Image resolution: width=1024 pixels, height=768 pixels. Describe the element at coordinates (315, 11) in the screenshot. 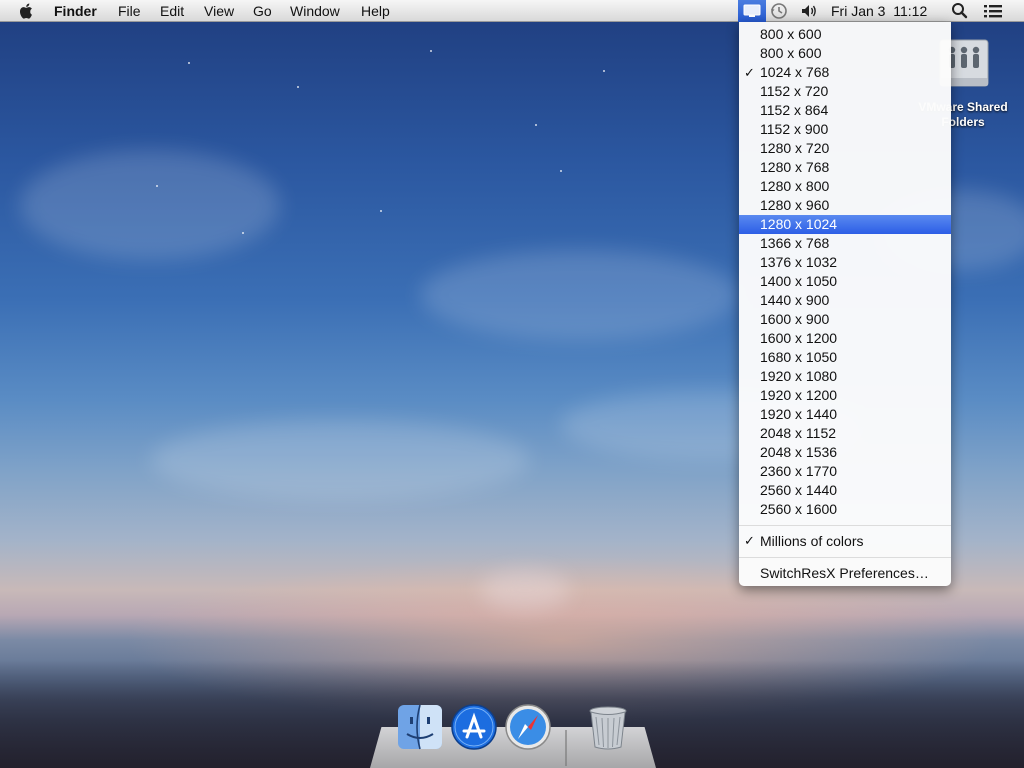

I see `menu-window: Window` at that location.